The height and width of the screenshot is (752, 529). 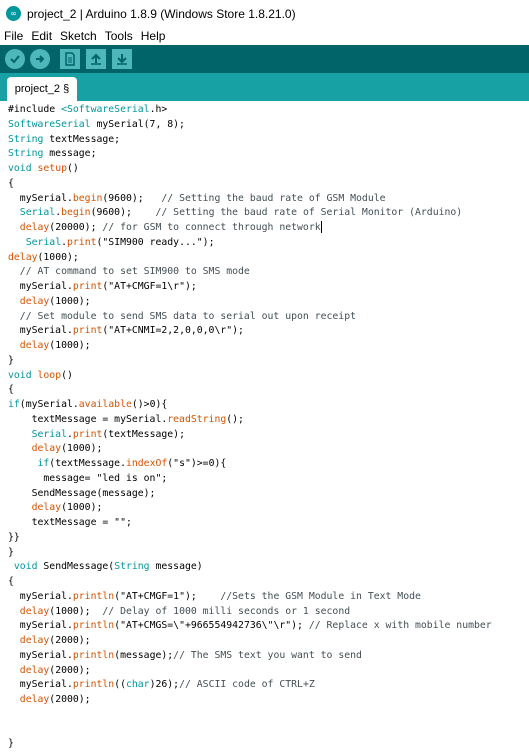 What do you see at coordinates (250, 494) in the screenshot?
I see `code-line: SendMessage(message);` at bounding box center [250, 494].